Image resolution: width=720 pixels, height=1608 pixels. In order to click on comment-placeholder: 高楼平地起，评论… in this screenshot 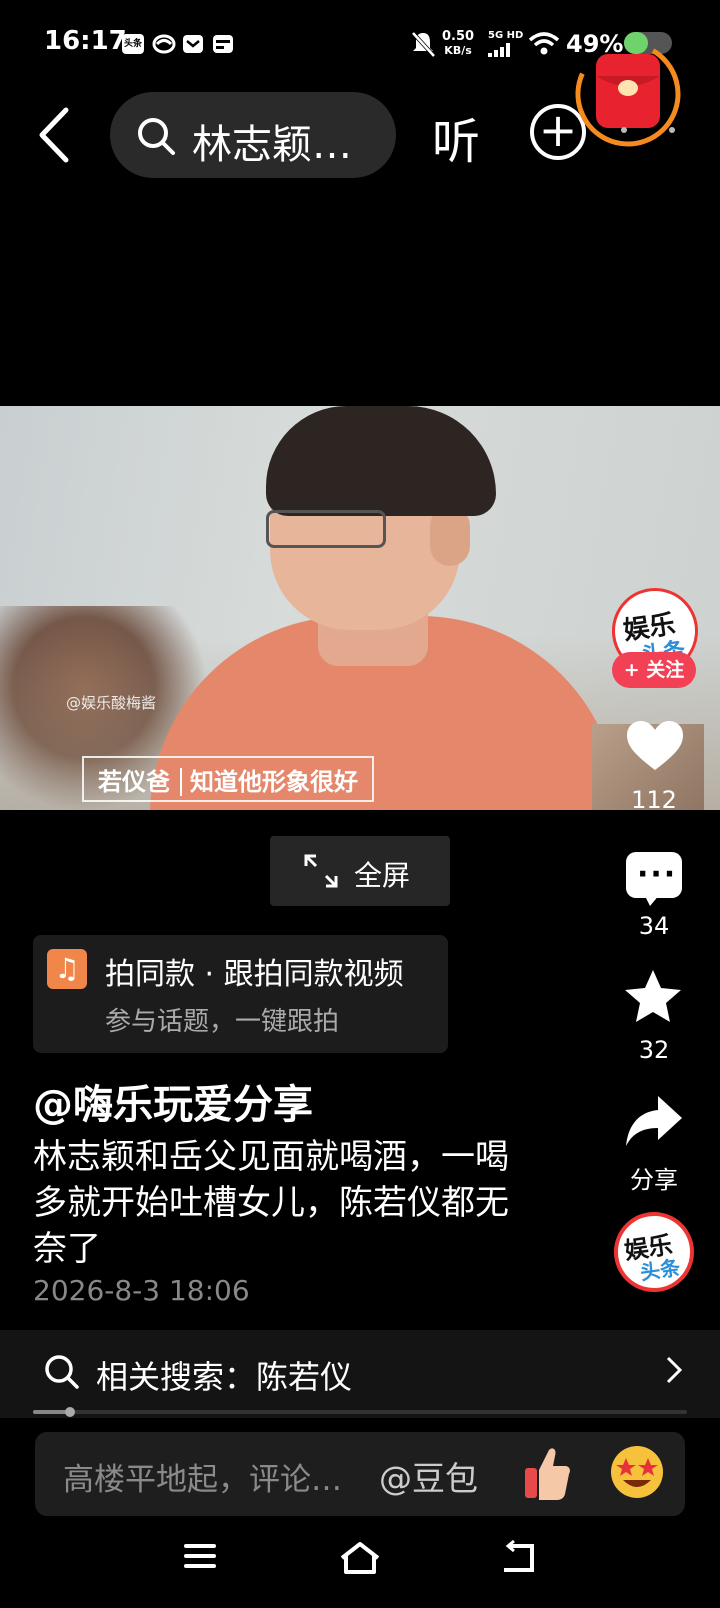, I will do `click(202, 1480)`.